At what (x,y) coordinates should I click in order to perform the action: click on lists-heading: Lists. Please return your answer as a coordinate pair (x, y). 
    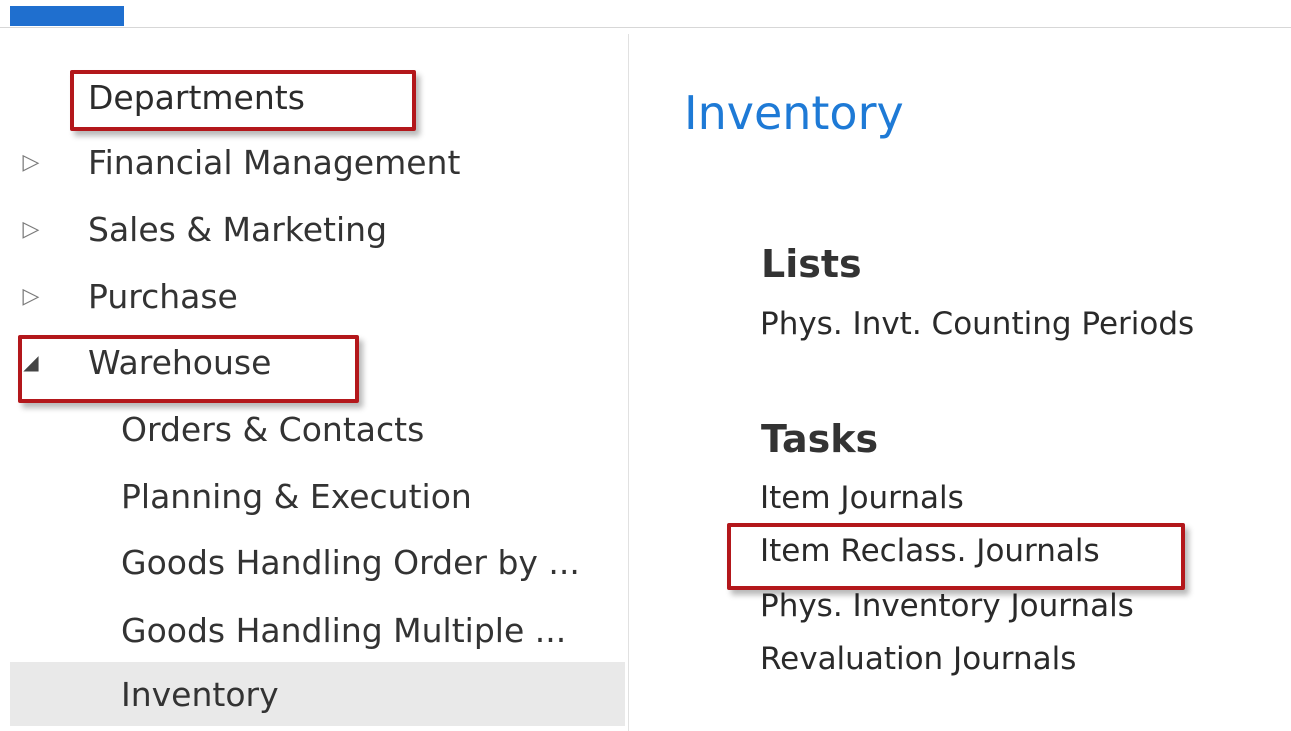
    Looking at the image, I should click on (811, 264).